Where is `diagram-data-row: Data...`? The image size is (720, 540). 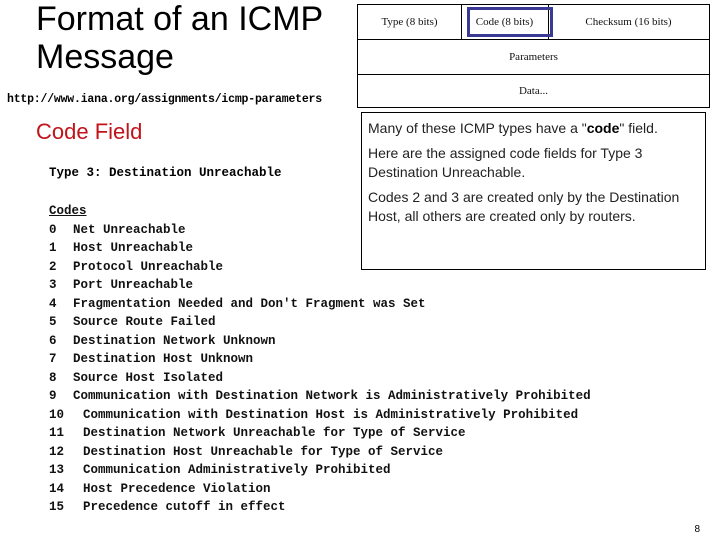
diagram-data-row: Data... is located at coordinates (533, 91).